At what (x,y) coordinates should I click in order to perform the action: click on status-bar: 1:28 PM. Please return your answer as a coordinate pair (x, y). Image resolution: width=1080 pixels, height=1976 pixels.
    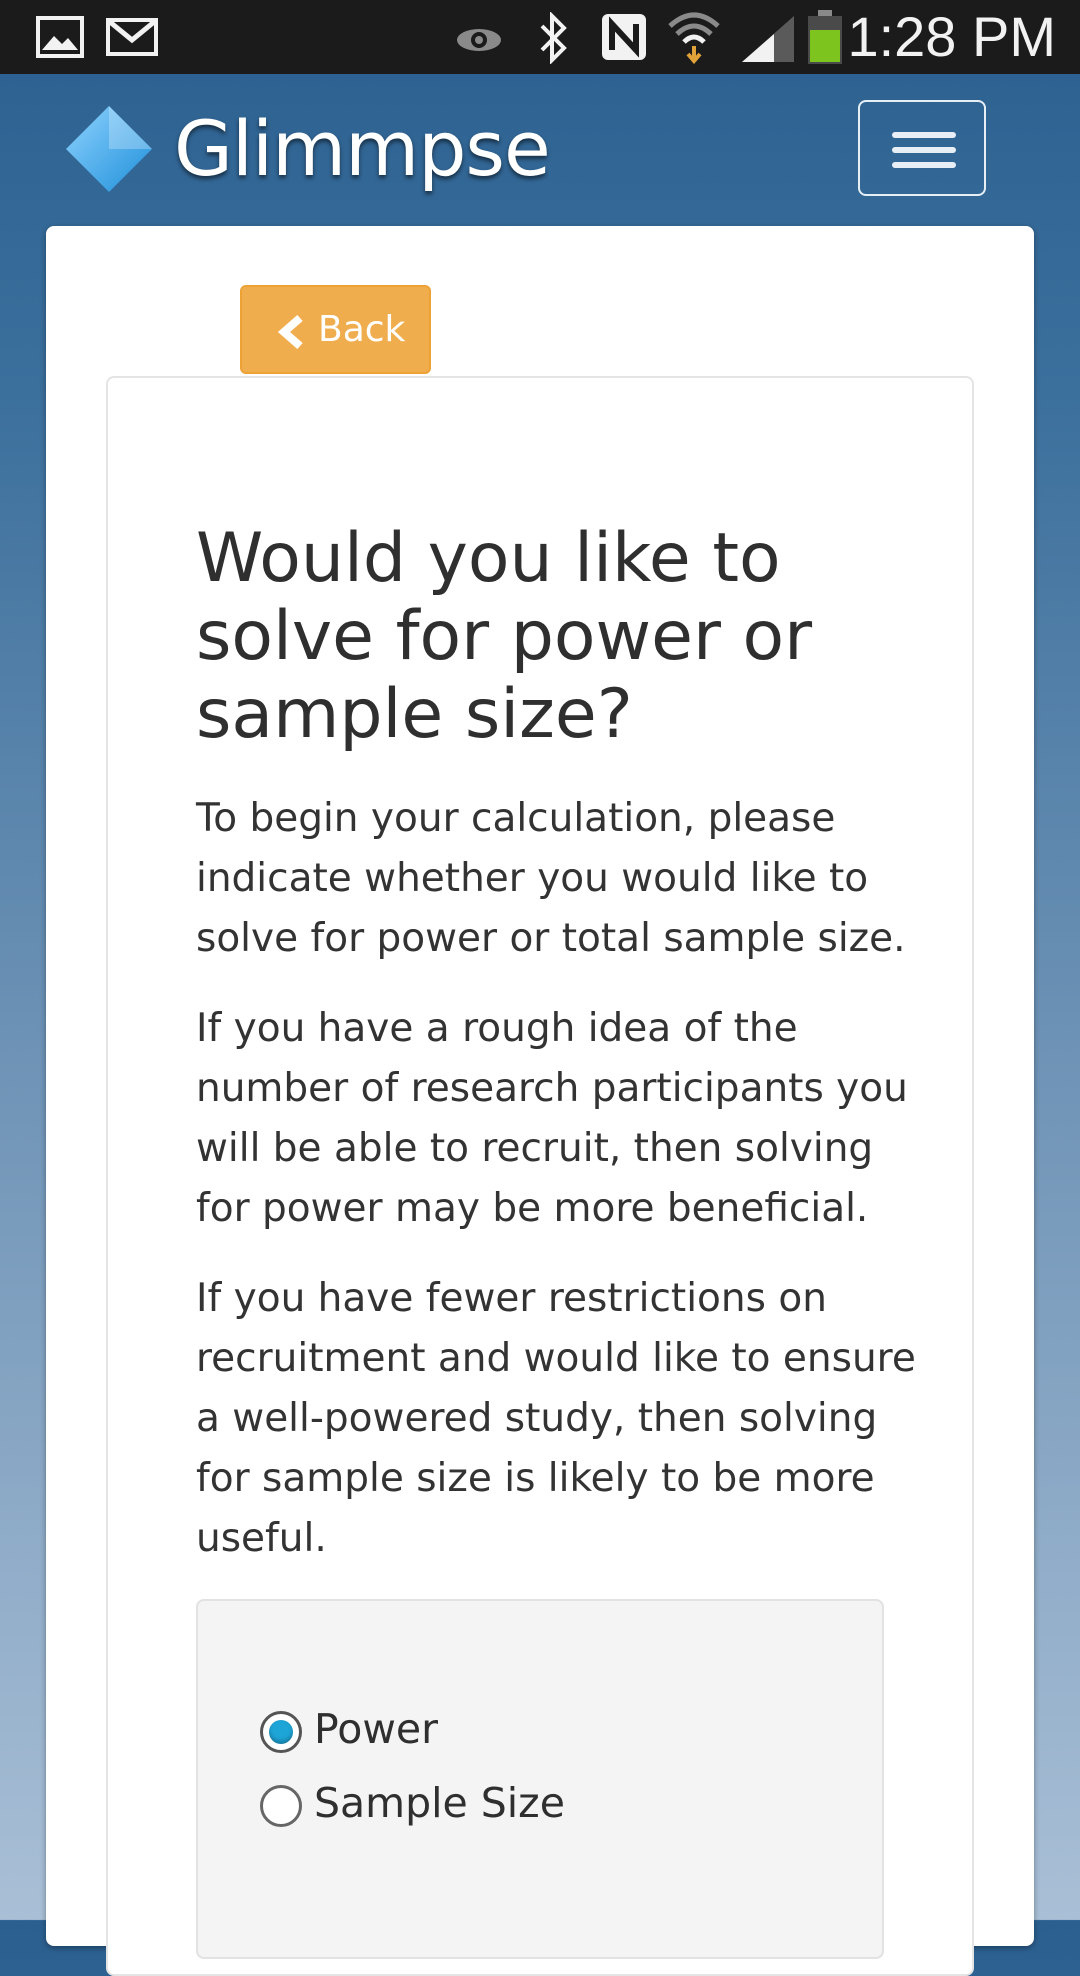
    Looking at the image, I should click on (540, 37).